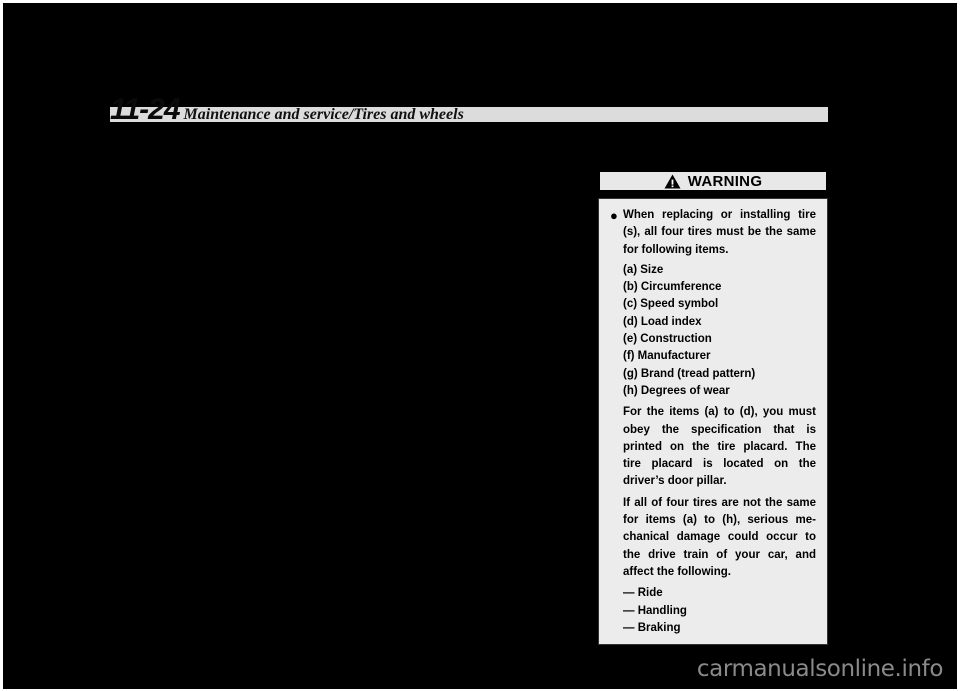  Describe the element at coordinates (145, 109) in the screenshot. I see `page-number: 11-24` at that location.